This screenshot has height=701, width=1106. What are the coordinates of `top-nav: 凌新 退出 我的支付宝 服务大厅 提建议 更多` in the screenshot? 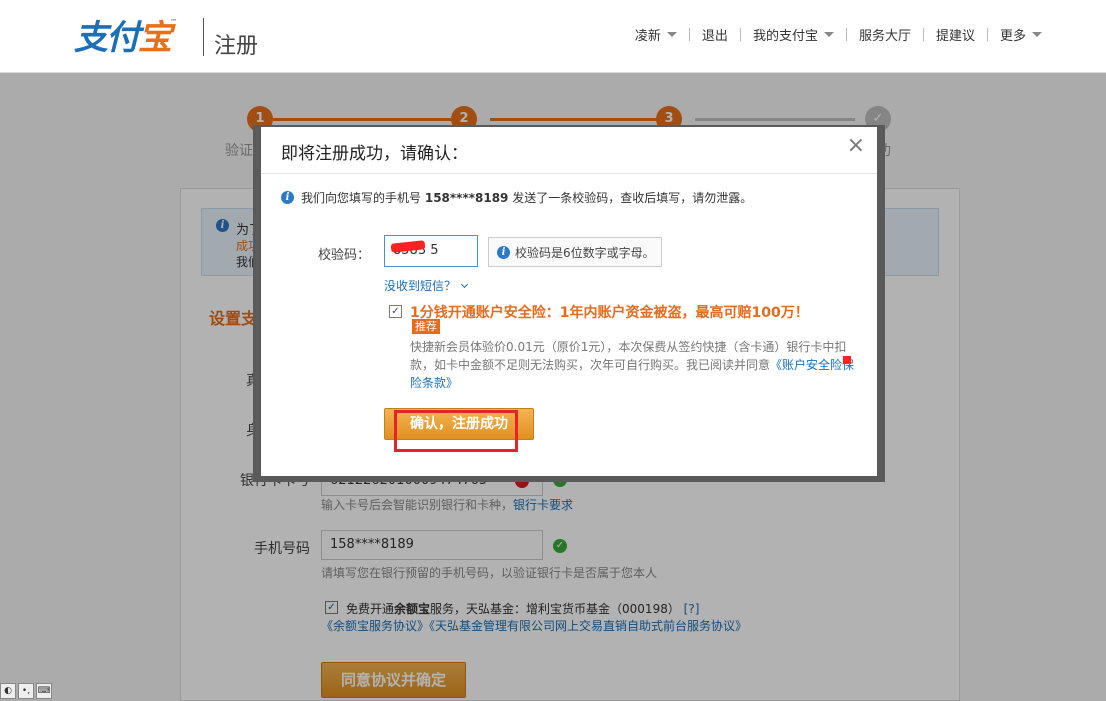 It's located at (838, 34).